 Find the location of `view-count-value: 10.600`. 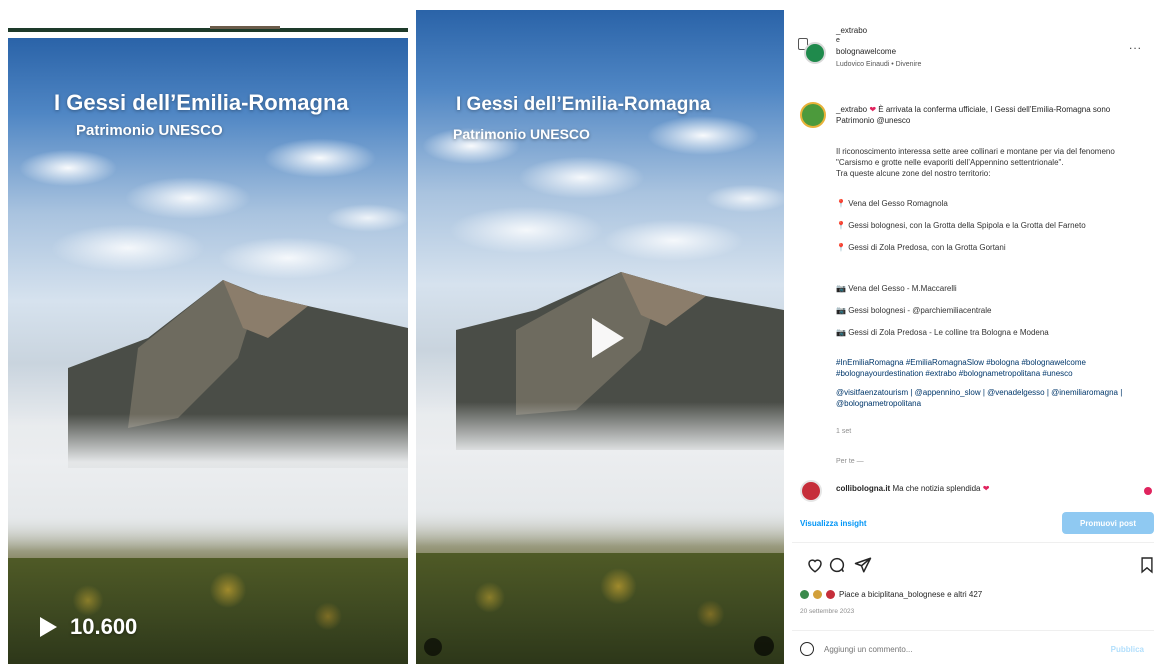

view-count-value: 10.600 is located at coordinates (104, 626).